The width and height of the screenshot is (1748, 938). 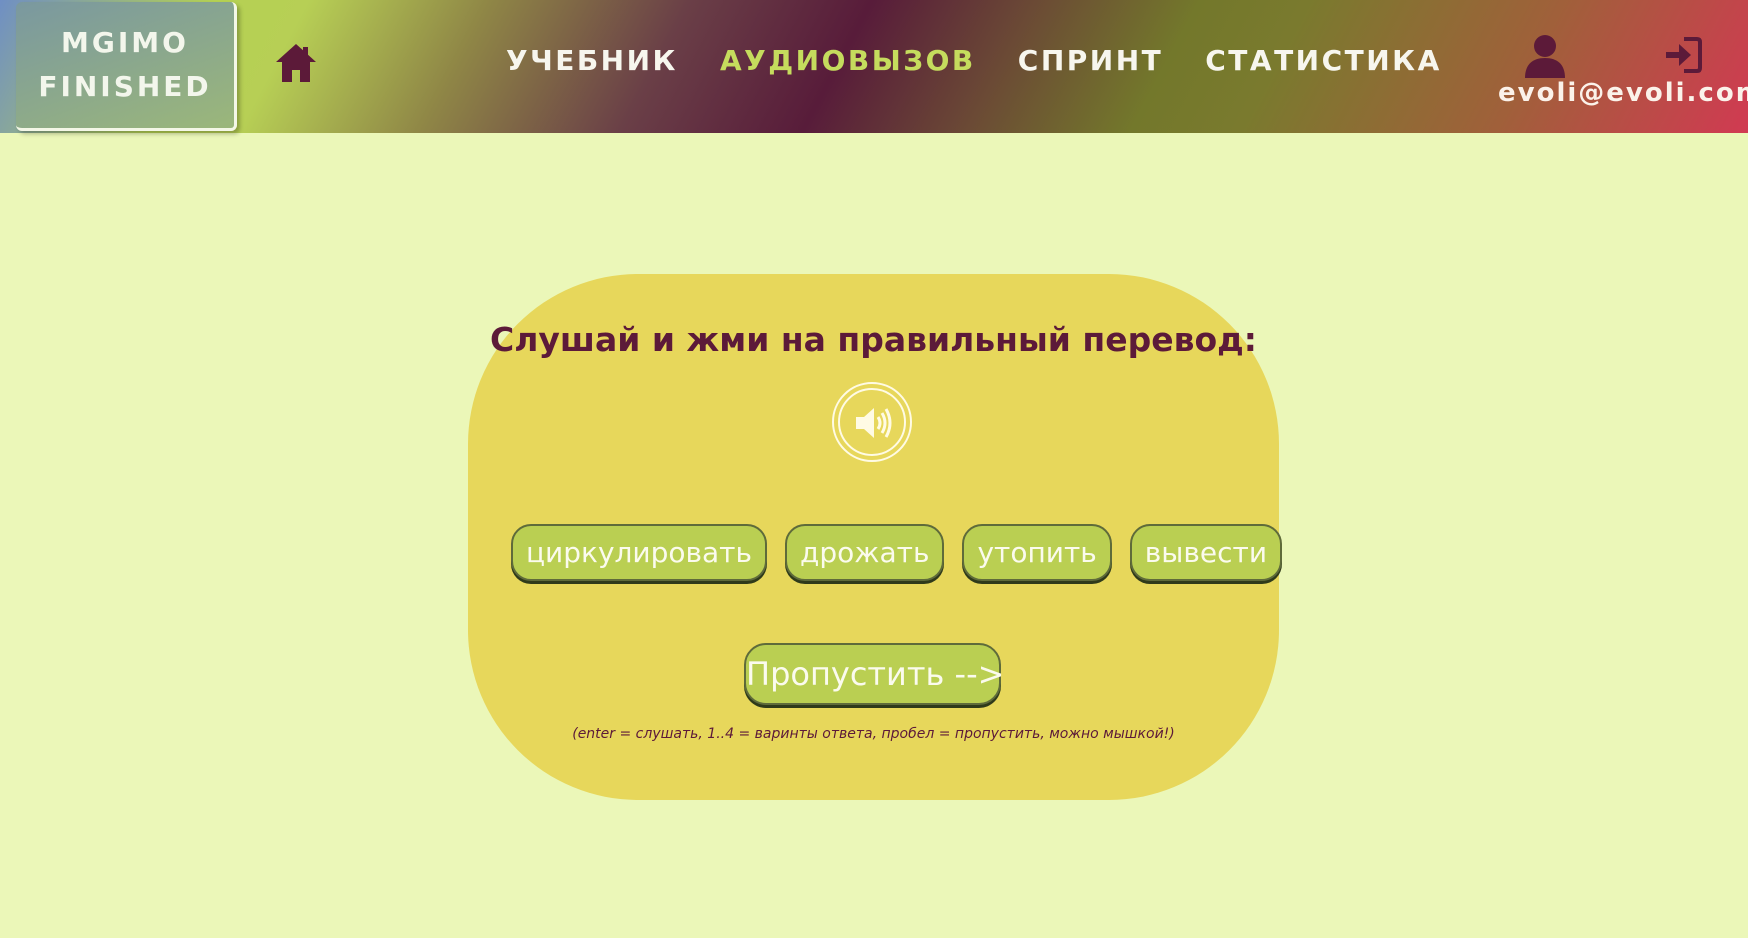 I want to click on nav-item-statistics: СТАТИСТИКА, so click(x=1323, y=60).